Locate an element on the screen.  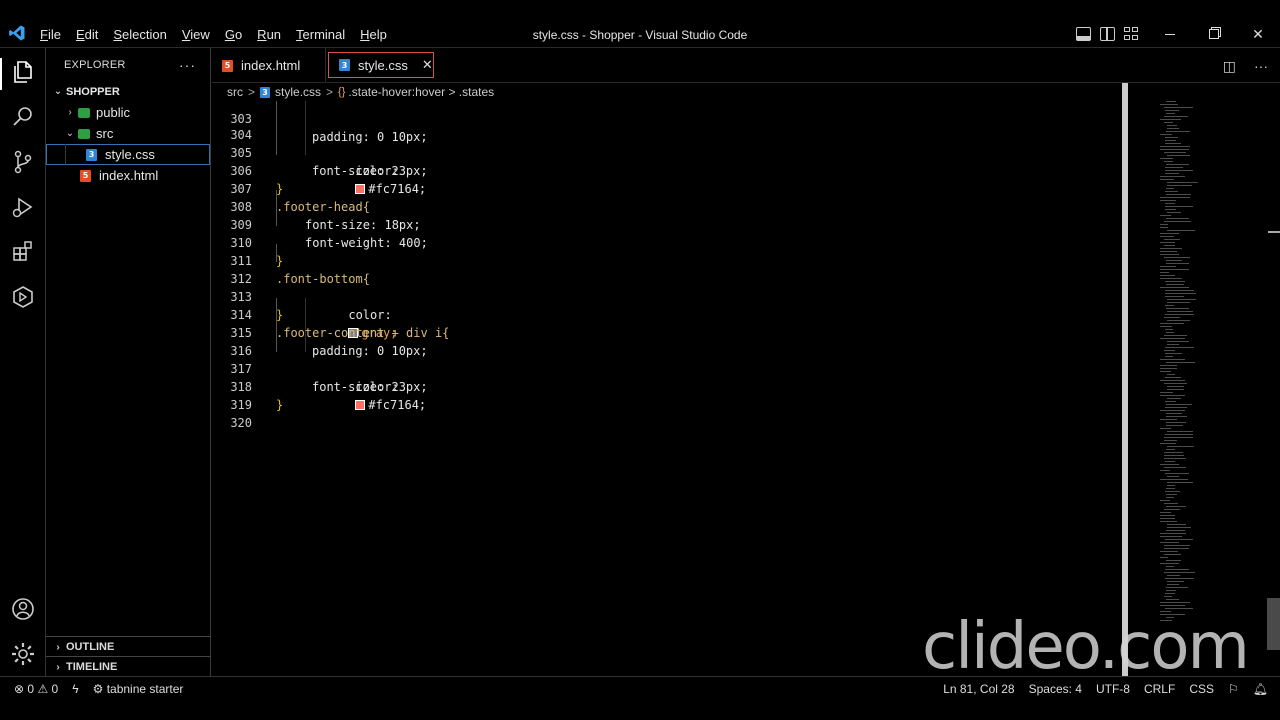
language-mode: CSS is located at coordinates (1201, 689).